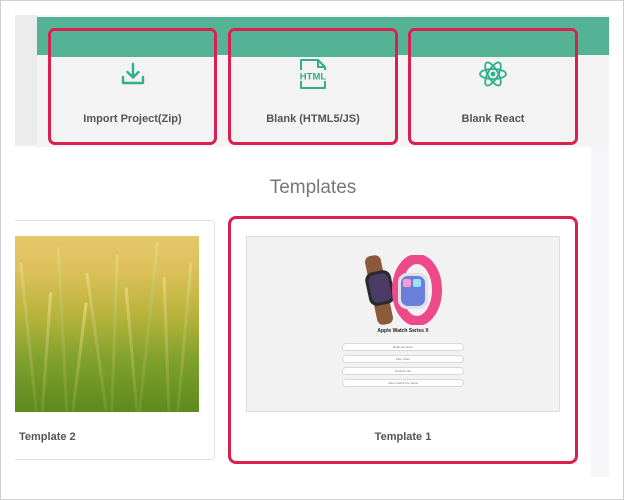  Describe the element at coordinates (403, 371) in the screenshot. I see `preview-button: Product info` at that location.